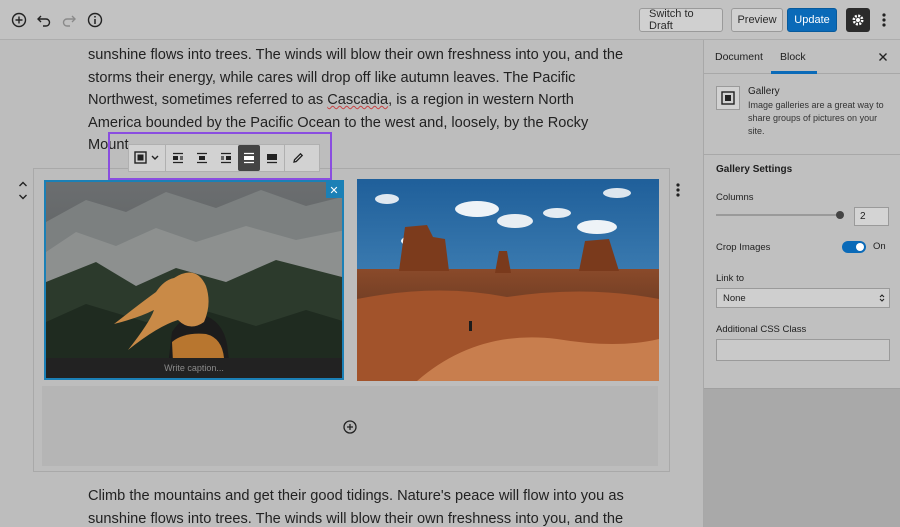 The image size is (900, 527). What do you see at coordinates (272, 158) in the screenshot?
I see `align-full-icon` at bounding box center [272, 158].